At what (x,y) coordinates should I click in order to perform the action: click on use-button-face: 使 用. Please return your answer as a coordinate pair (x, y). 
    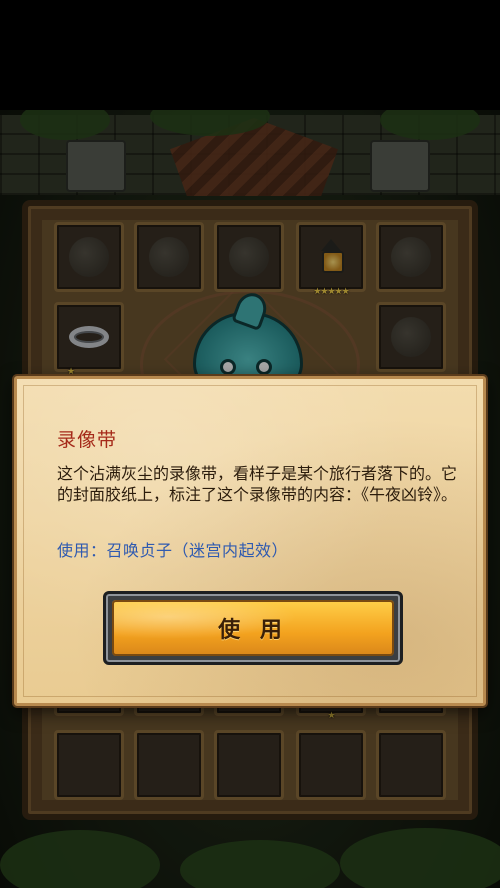
    Looking at the image, I should click on (253, 628).